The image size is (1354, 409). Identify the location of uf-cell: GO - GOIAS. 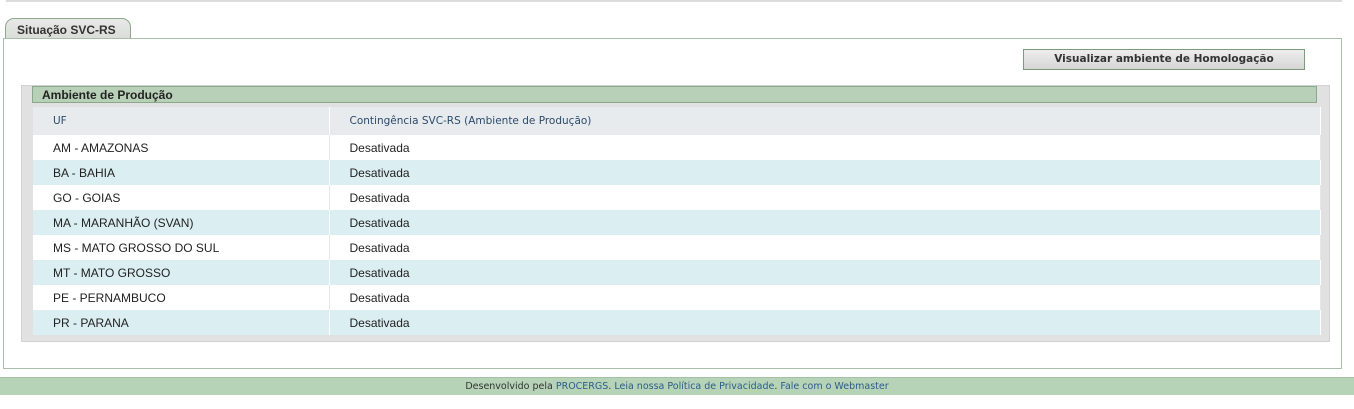
(181, 197).